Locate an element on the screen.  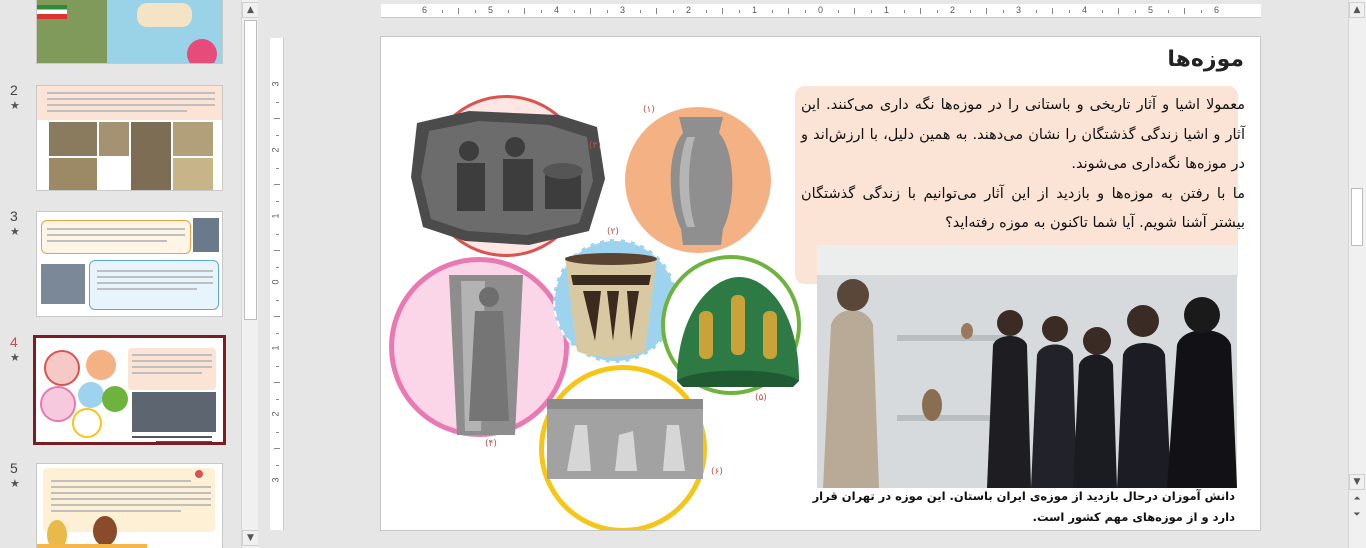
editor-scroll-down-button: ▼ is located at coordinates (1357, 482).